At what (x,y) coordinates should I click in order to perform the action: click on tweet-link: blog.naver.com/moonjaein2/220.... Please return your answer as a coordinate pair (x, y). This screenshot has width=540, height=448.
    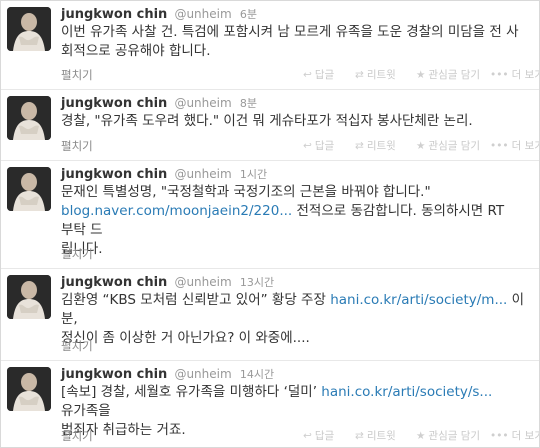
    Looking at the image, I should click on (176, 211).